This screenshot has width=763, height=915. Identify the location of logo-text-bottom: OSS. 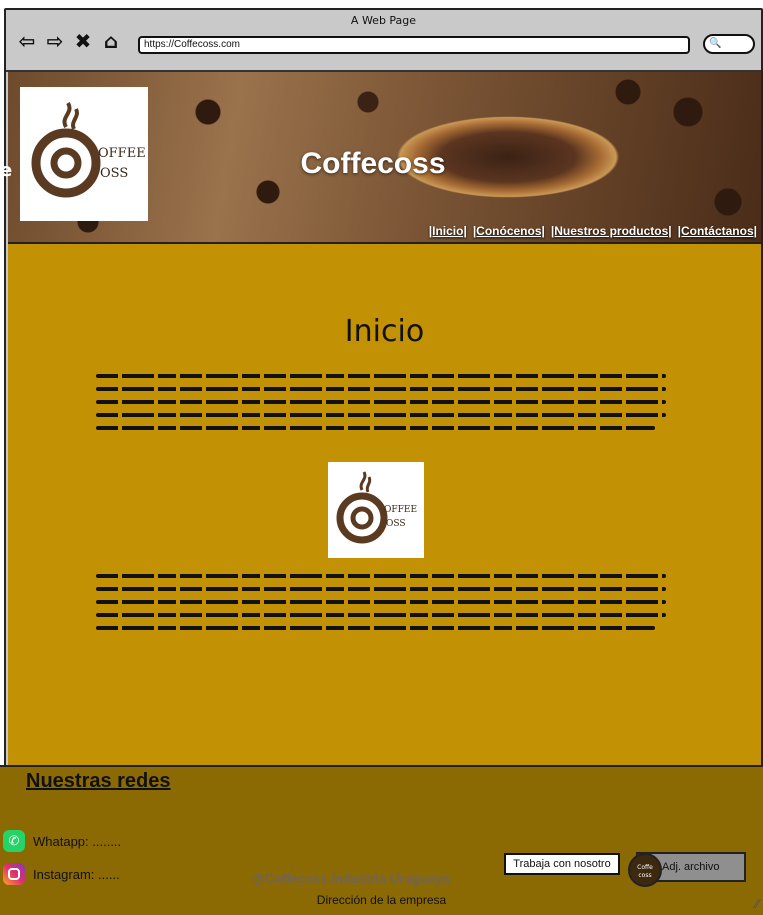
(114, 173).